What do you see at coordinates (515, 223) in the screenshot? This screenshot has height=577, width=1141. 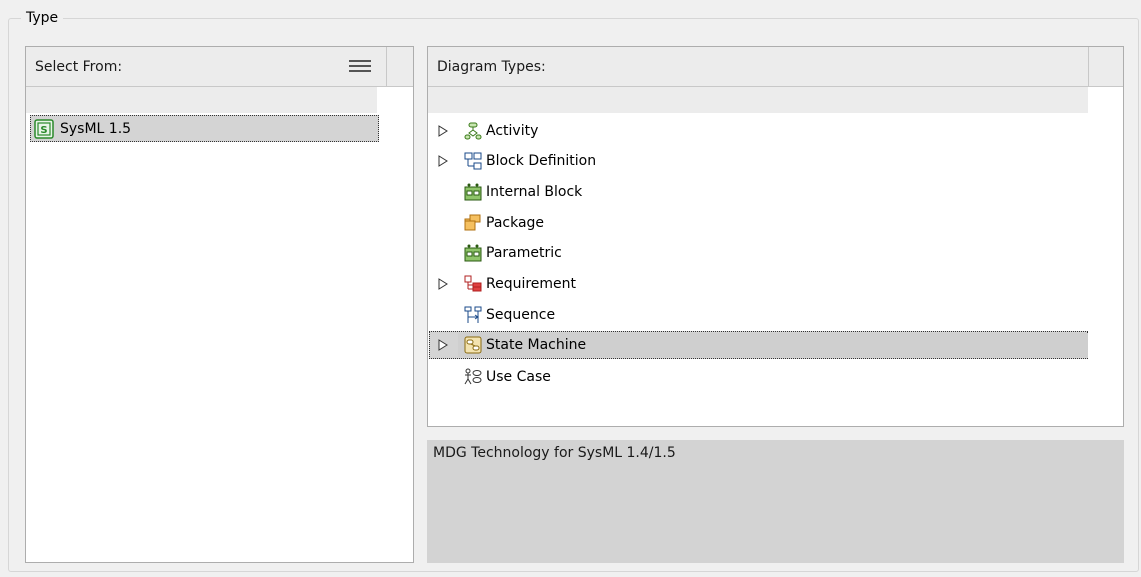 I see `tree-item-label: Package` at bounding box center [515, 223].